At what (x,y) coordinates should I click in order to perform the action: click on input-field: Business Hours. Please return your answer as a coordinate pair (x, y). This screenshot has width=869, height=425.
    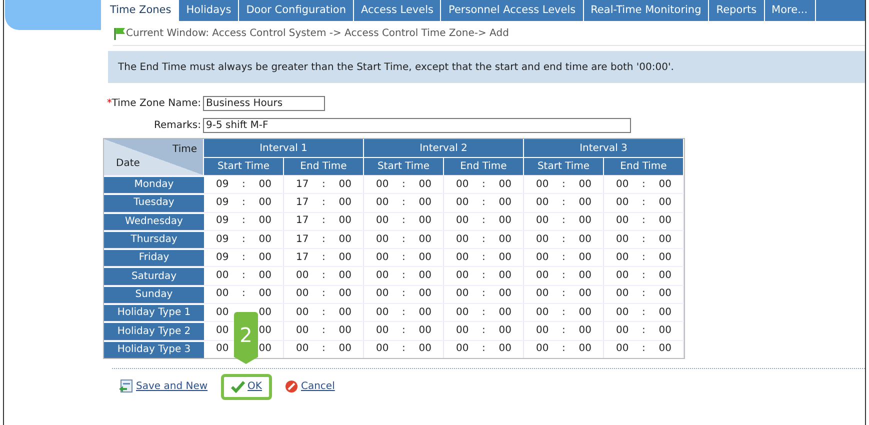
    Looking at the image, I should click on (264, 103).